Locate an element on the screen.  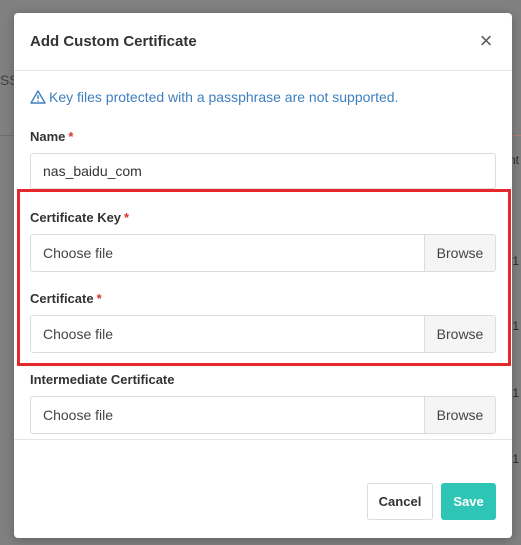
dialog-title: Add Custom Certificate is located at coordinates (113, 41).